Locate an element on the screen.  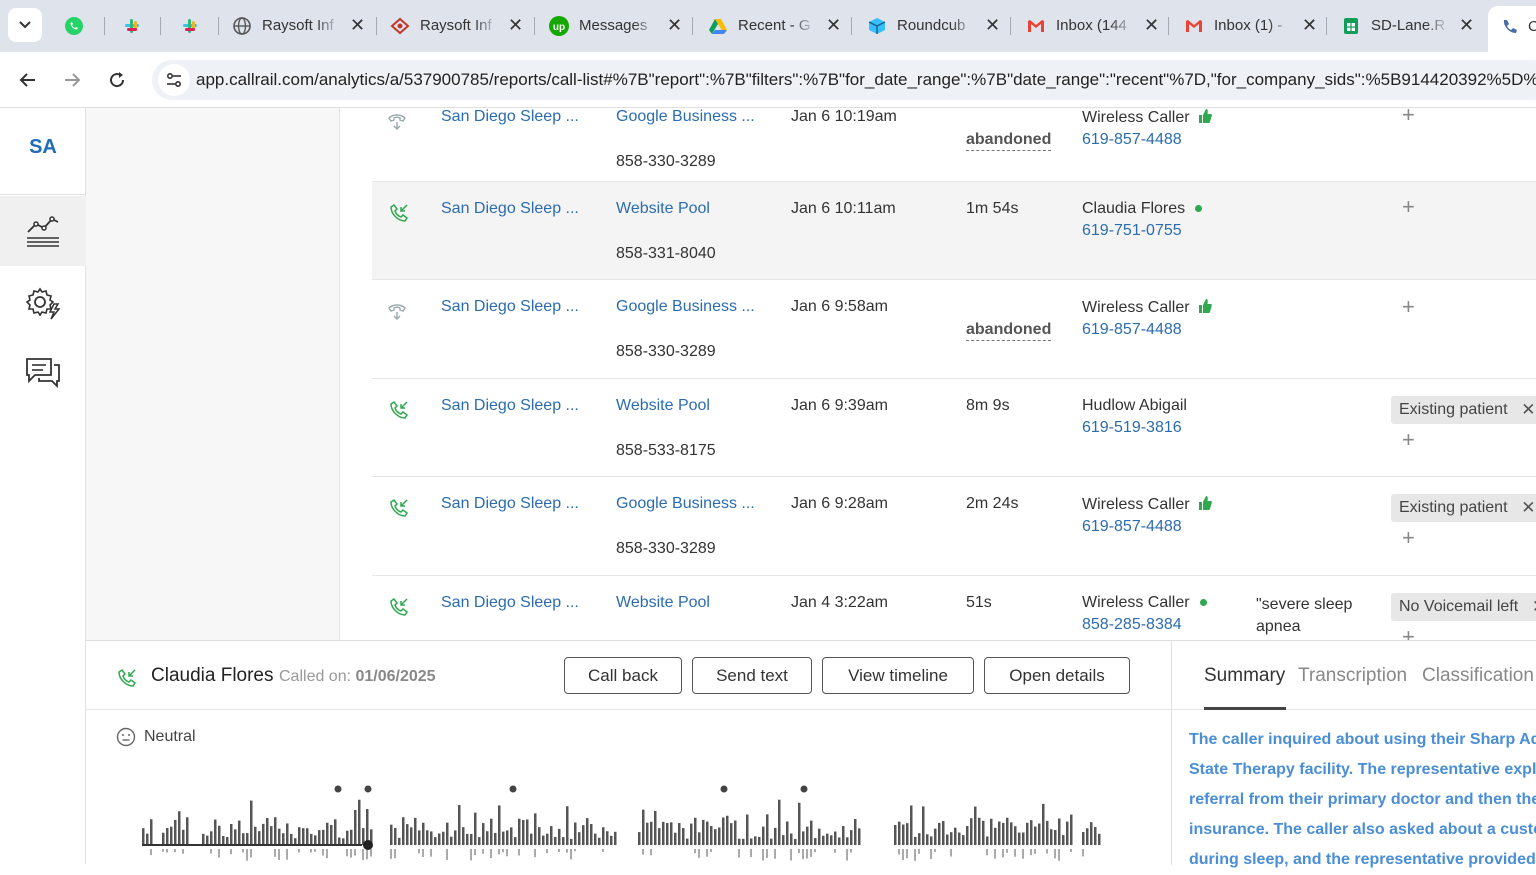
audio-waveform is located at coordinates (632, 822).